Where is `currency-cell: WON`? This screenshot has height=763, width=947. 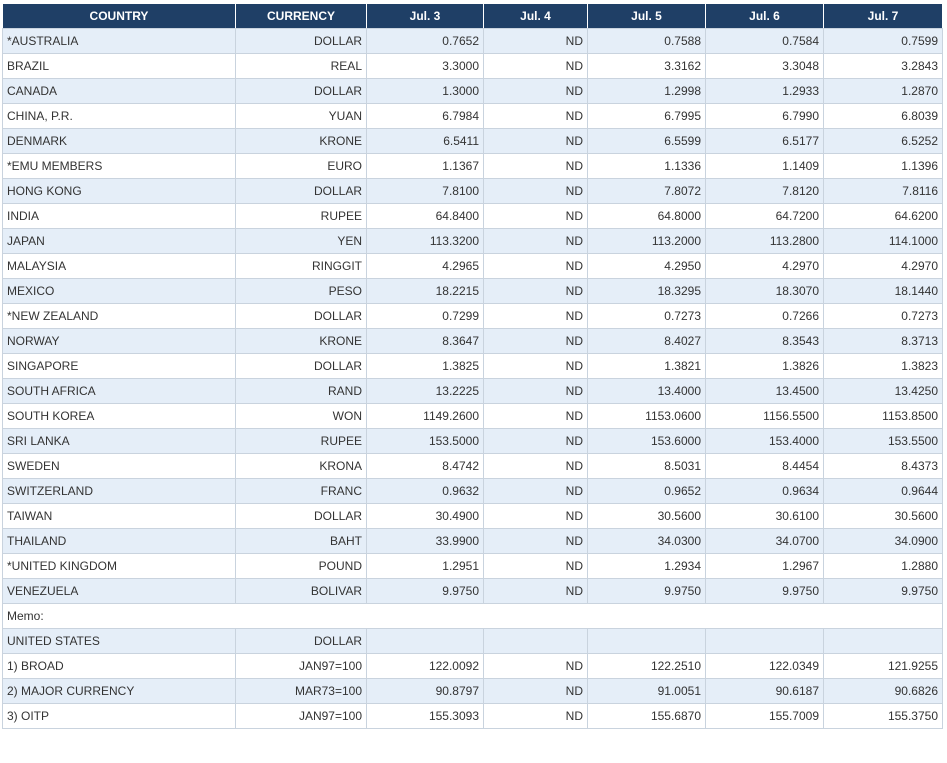 currency-cell: WON is located at coordinates (301, 416).